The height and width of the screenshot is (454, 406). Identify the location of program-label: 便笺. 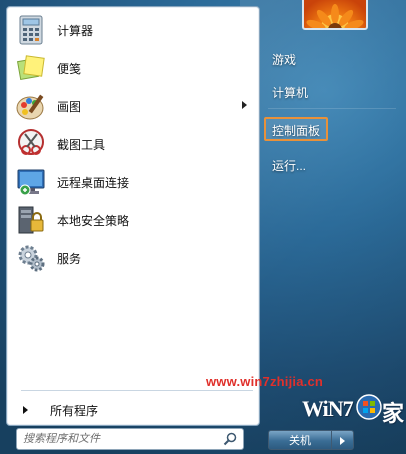
(69, 68).